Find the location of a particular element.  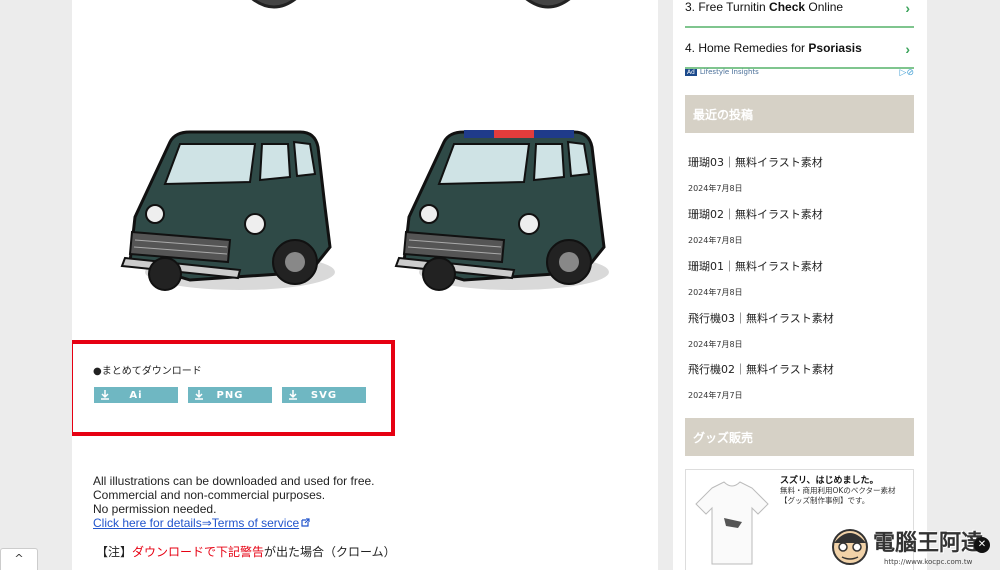

goods-heading: グッズ販売 is located at coordinates (799, 437).